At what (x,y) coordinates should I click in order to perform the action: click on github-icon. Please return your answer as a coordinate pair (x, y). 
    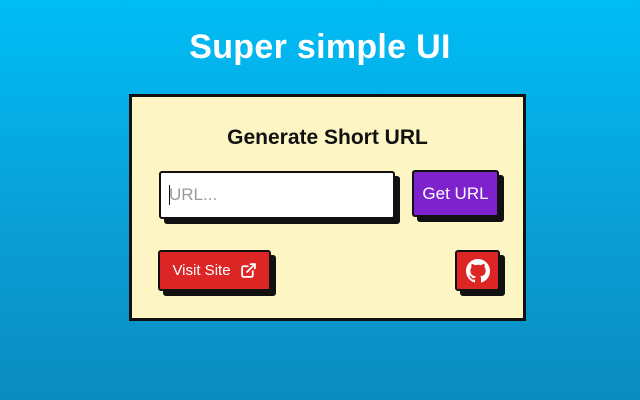
    Looking at the image, I should click on (477, 270).